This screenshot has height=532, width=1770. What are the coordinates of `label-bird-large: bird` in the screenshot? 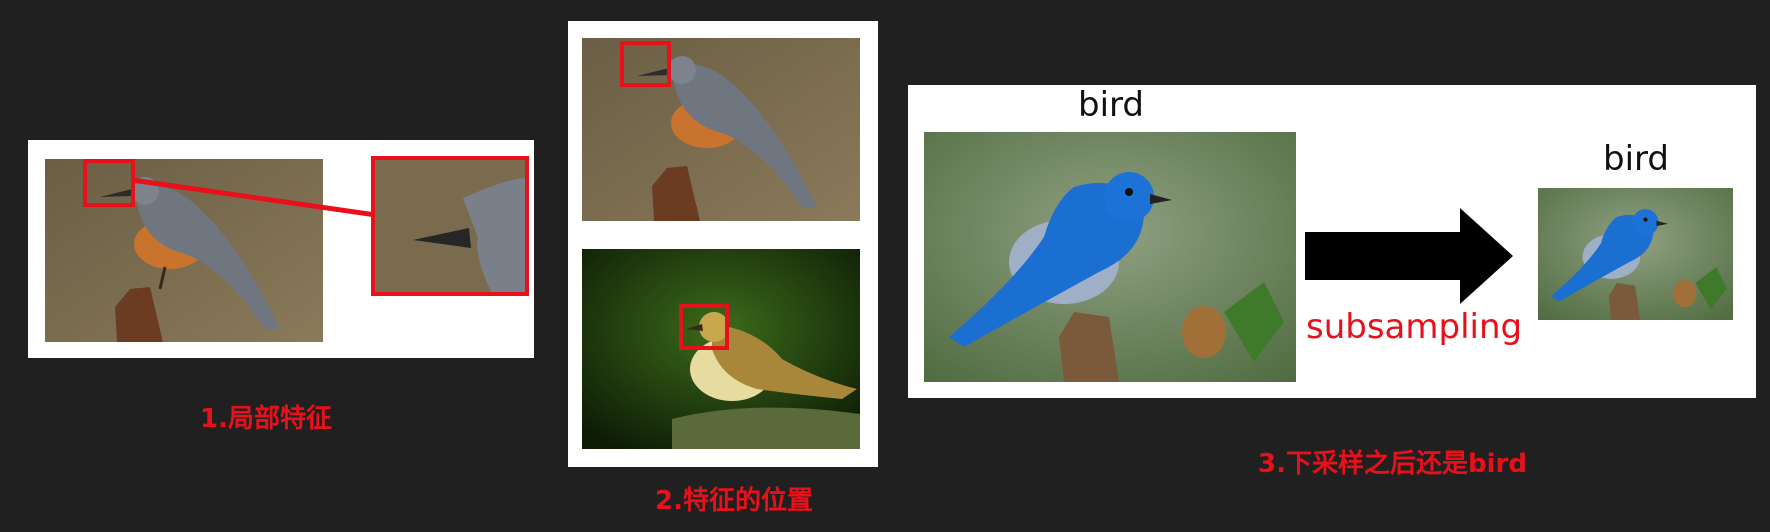 It's located at (1111, 105).